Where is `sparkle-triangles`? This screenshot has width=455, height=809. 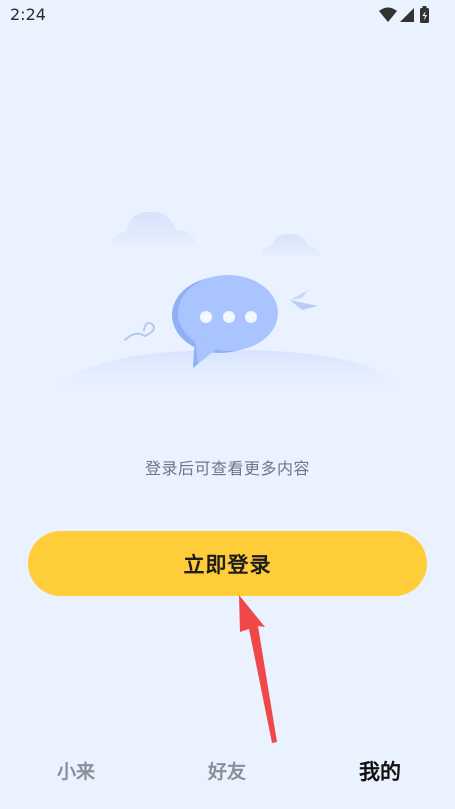
sparkle-triangles is located at coordinates (304, 300).